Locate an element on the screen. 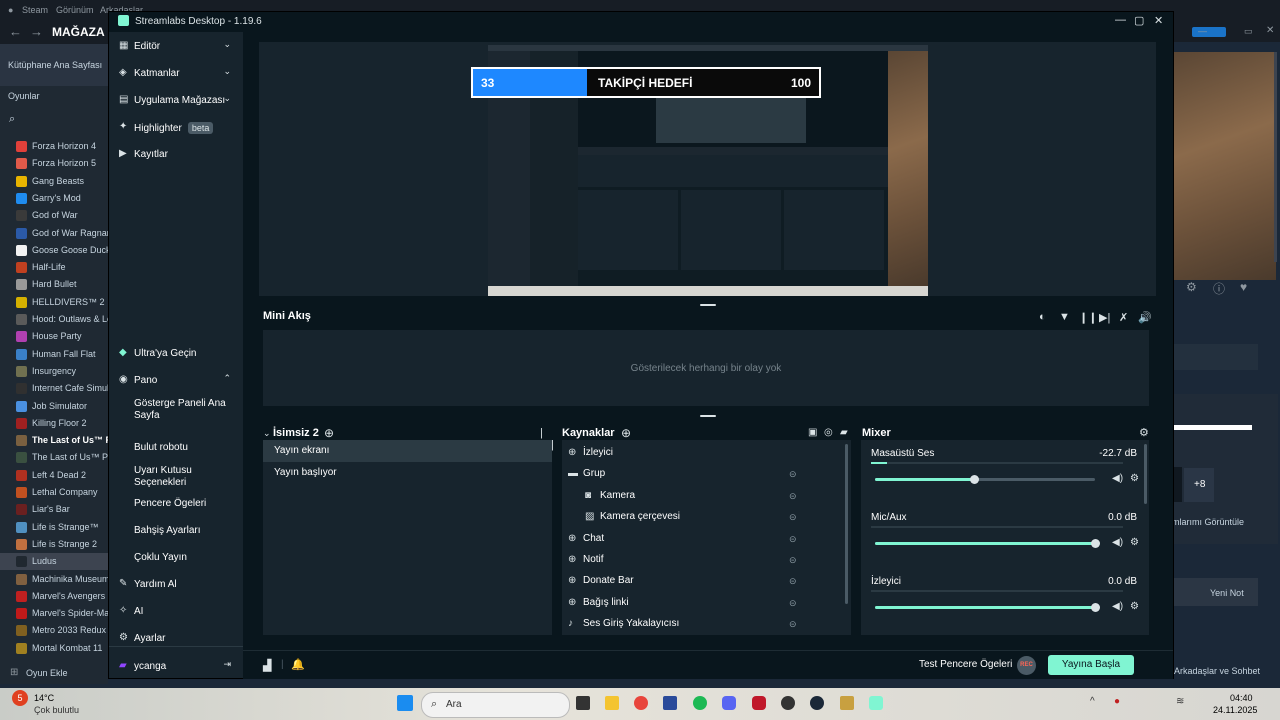 The height and width of the screenshot is (720, 1280). steam-game-item: Gang Beasts is located at coordinates (54, 181).